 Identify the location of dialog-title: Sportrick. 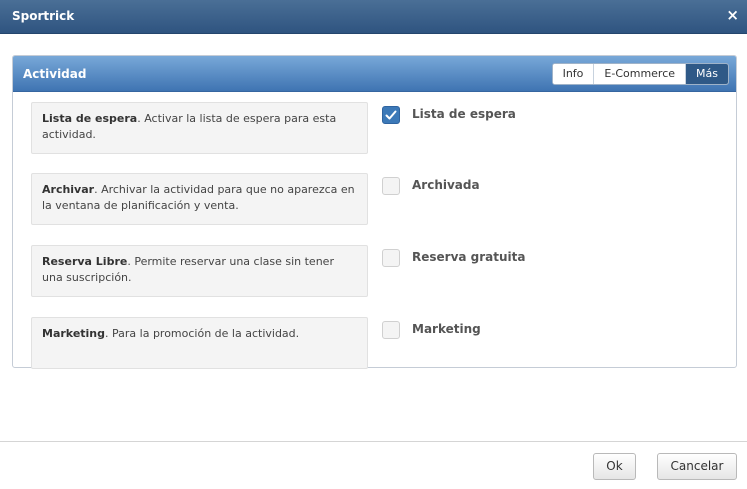
(43, 16).